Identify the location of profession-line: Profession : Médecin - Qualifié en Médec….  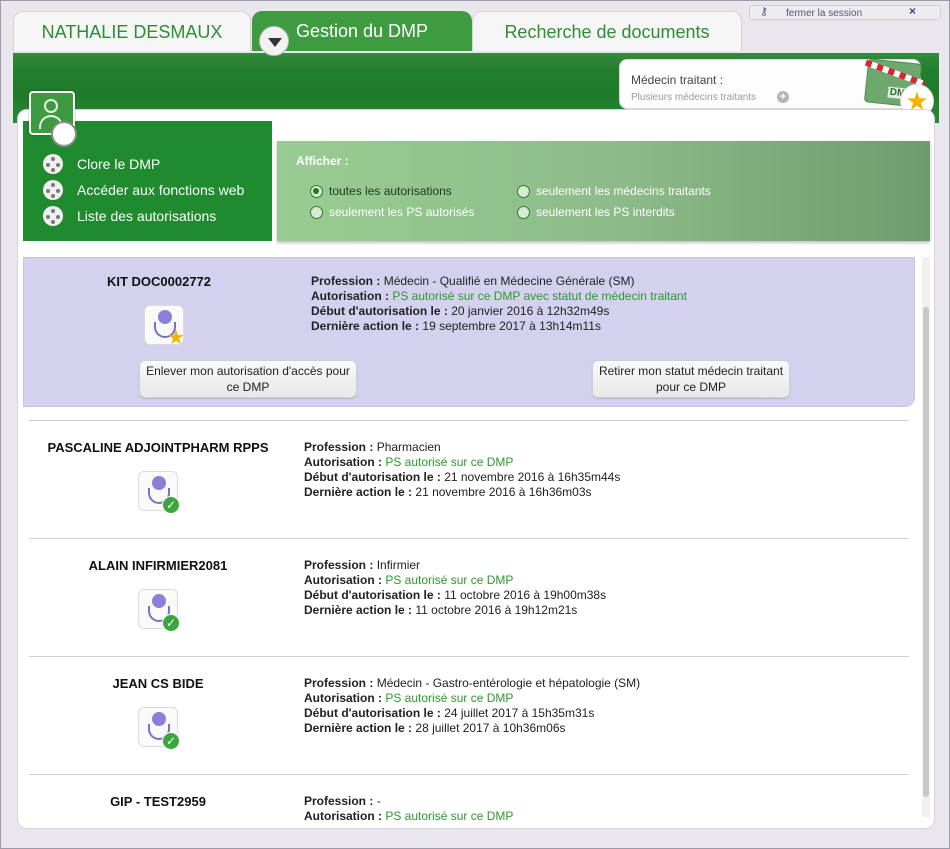
(473, 281).